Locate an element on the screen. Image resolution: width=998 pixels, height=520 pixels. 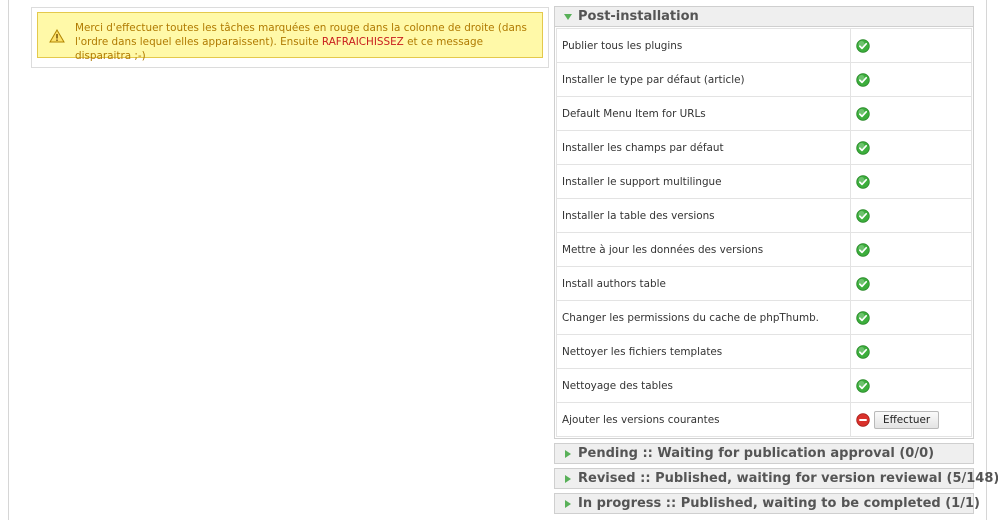
stop-icon is located at coordinates (863, 419).